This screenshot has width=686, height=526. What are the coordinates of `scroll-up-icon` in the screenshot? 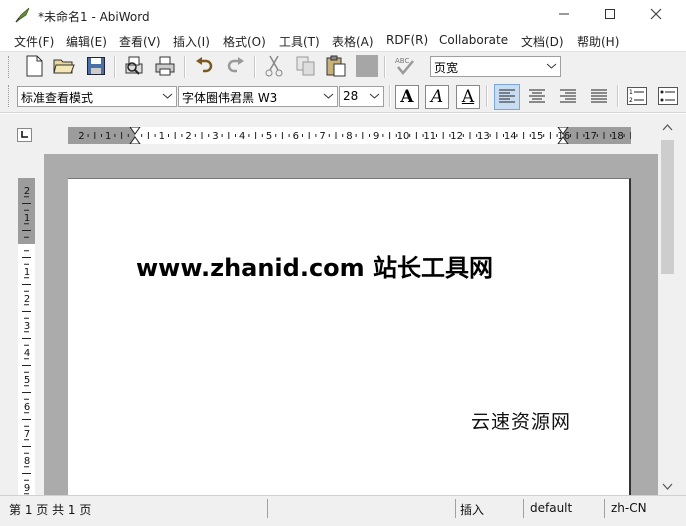 It's located at (667, 127).